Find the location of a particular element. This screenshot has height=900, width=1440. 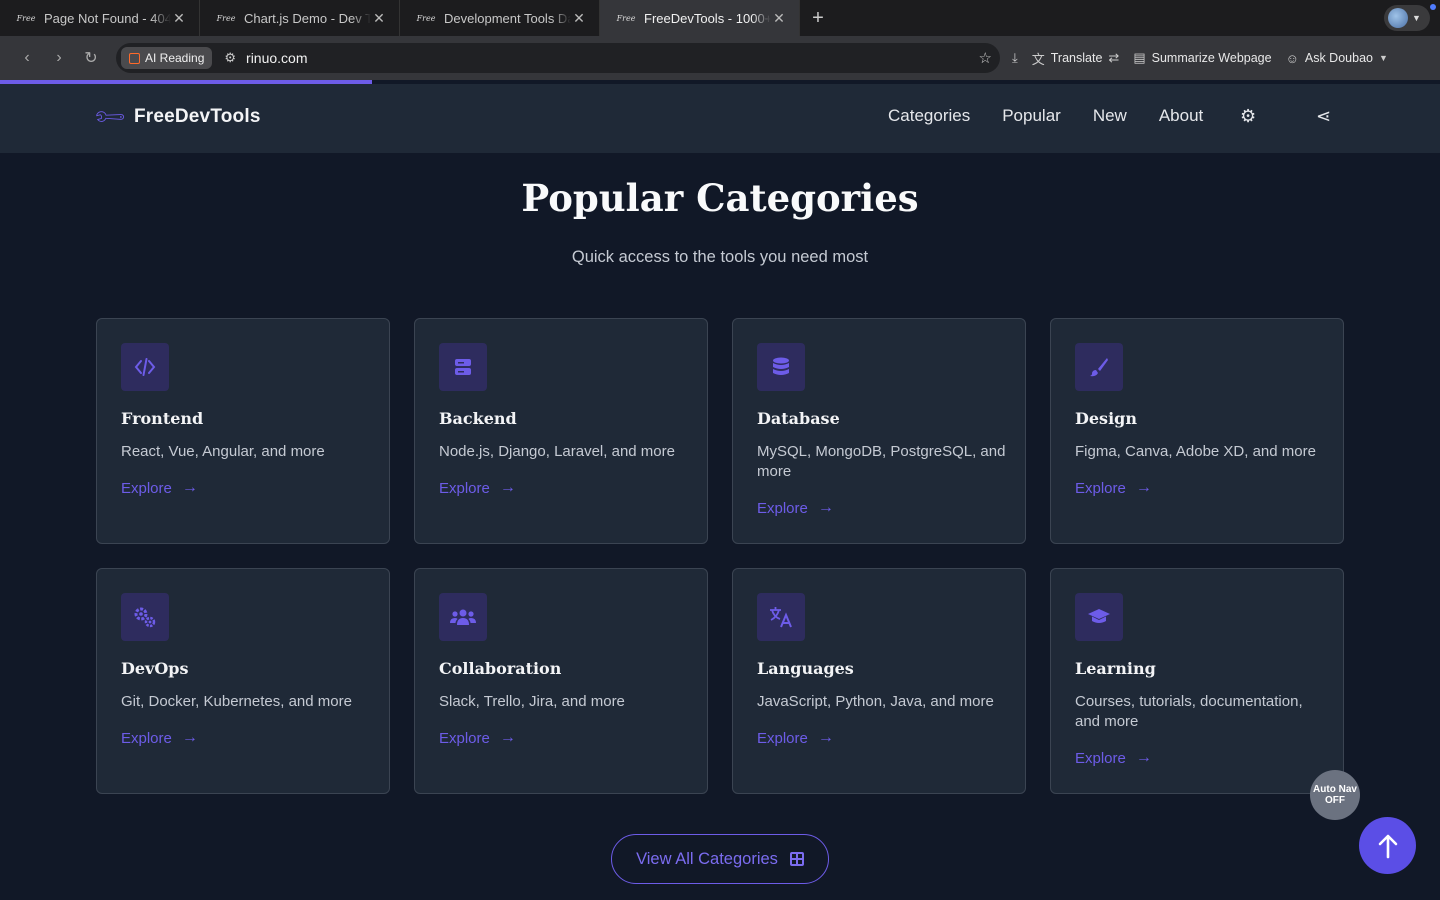

ask-label: Ask Doubao is located at coordinates (1338, 58).